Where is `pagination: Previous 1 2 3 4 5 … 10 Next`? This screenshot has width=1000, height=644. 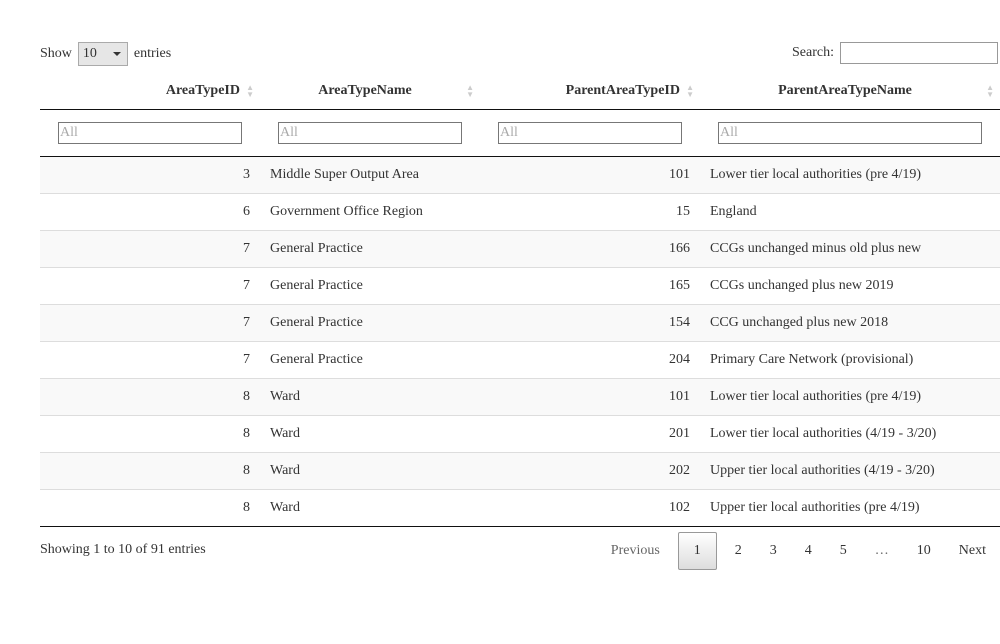
pagination: Previous 1 2 3 4 5 … 10 Next is located at coordinates (798, 551).